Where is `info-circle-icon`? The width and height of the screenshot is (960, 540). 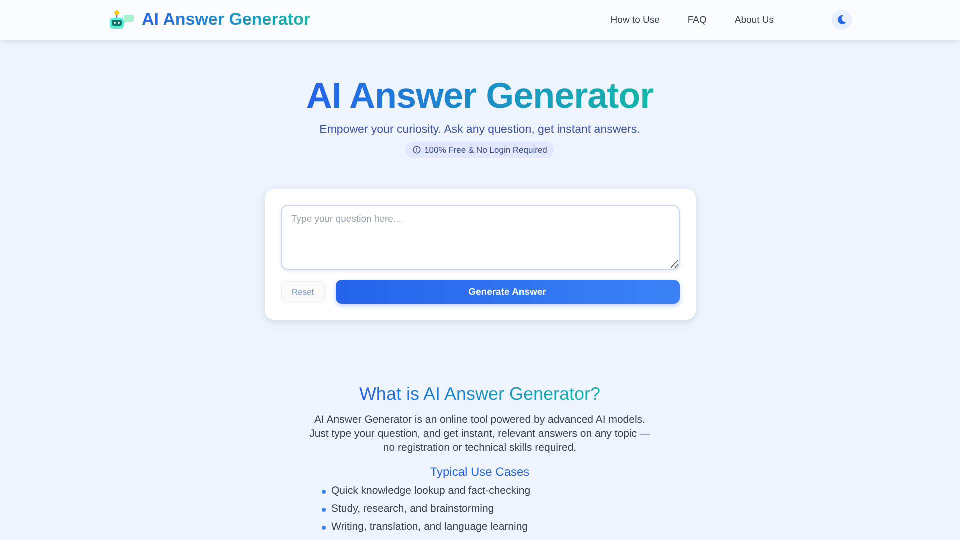 info-circle-icon is located at coordinates (416, 150).